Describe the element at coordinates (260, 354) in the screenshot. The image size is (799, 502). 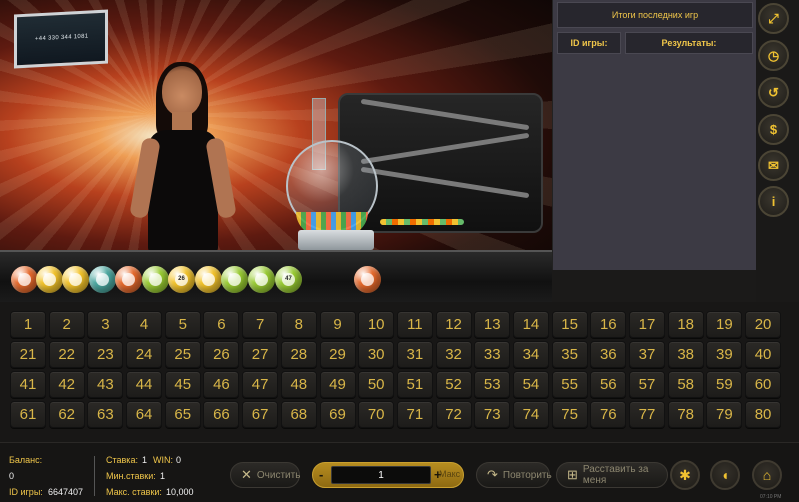
I see `number-cell: 27` at that location.